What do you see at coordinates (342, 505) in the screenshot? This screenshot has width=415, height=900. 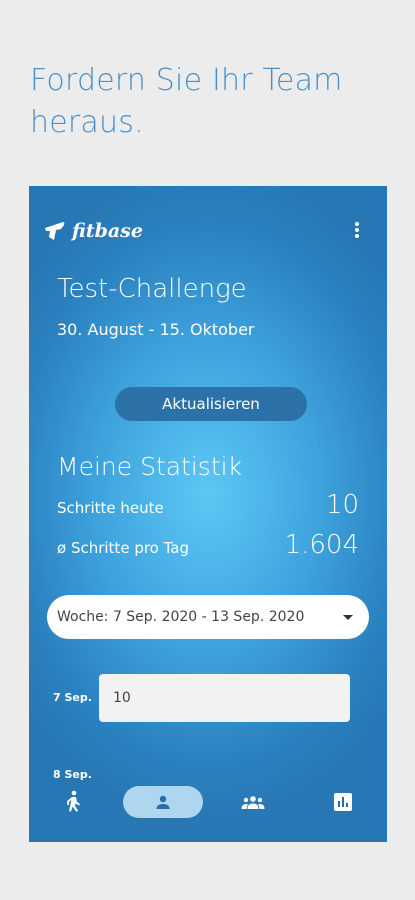 I see `steps-today-value: 10` at bounding box center [342, 505].